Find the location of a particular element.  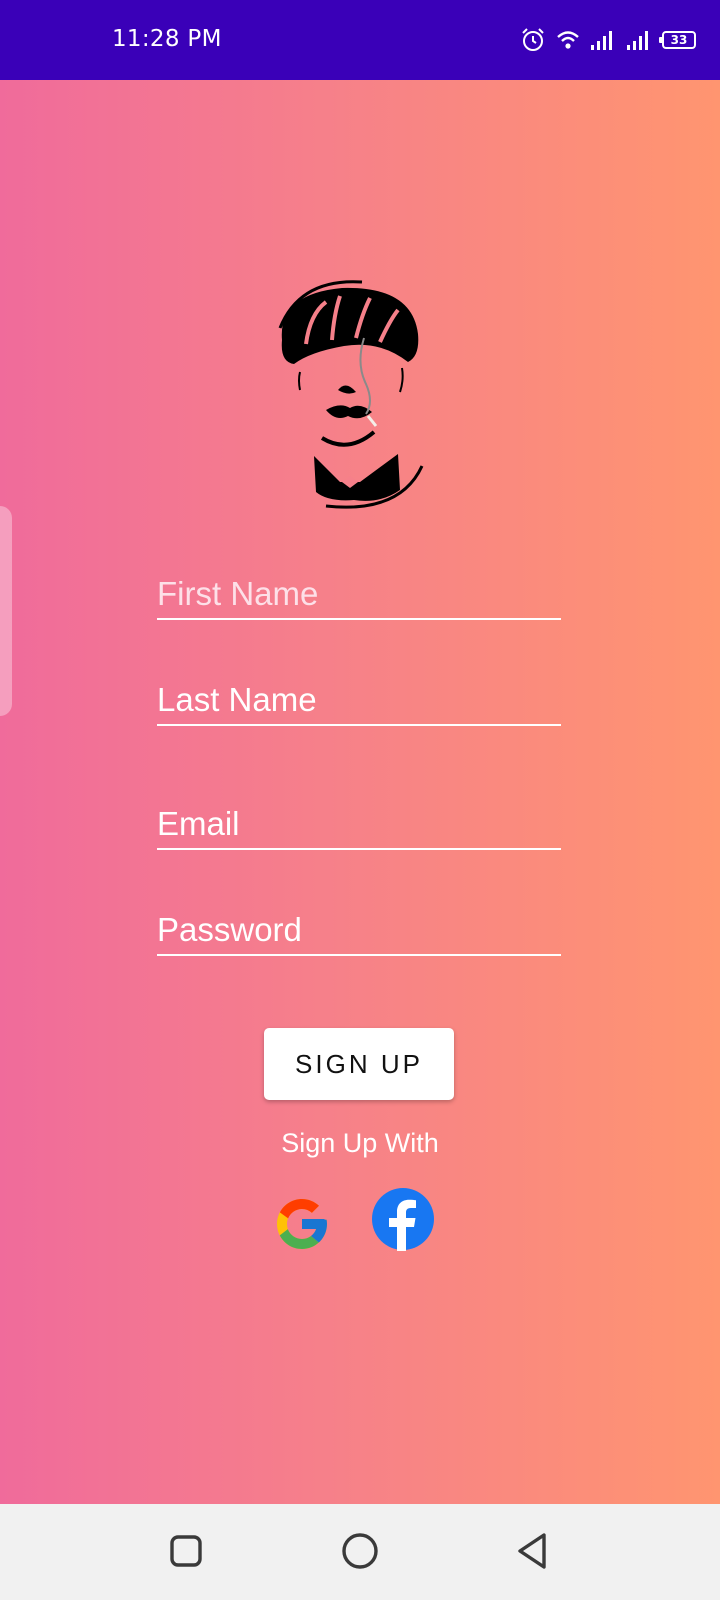

email-field is located at coordinates (359, 825).